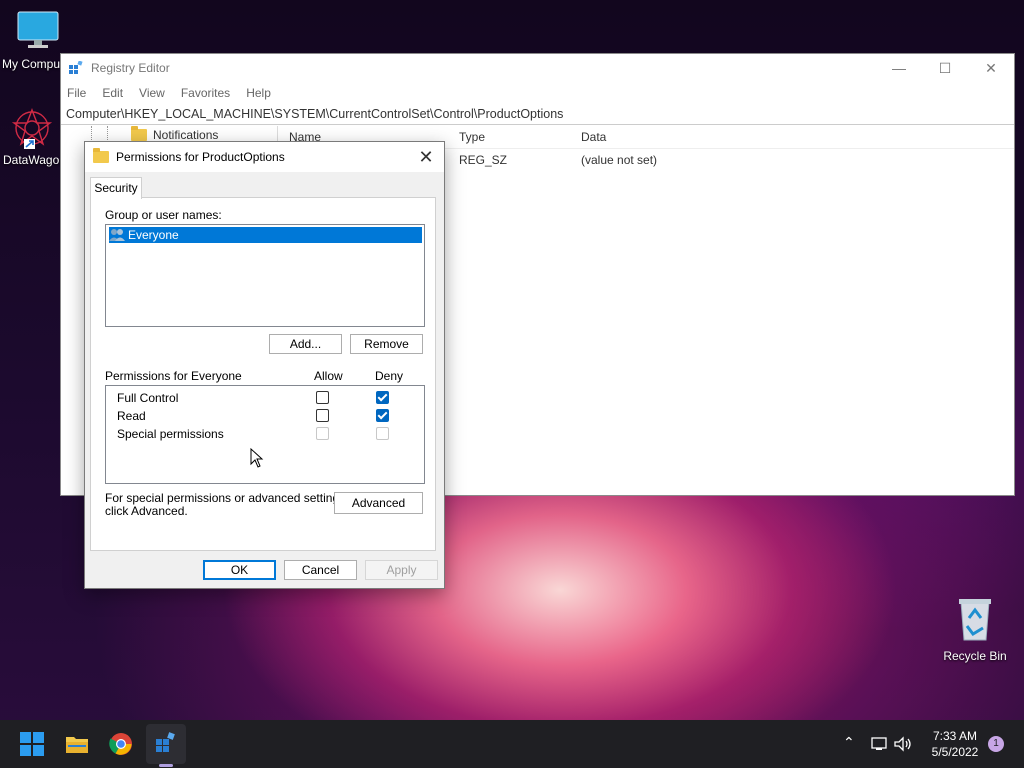 This screenshot has height=768, width=1024. I want to click on user-listbox: Everyone, so click(265, 275).